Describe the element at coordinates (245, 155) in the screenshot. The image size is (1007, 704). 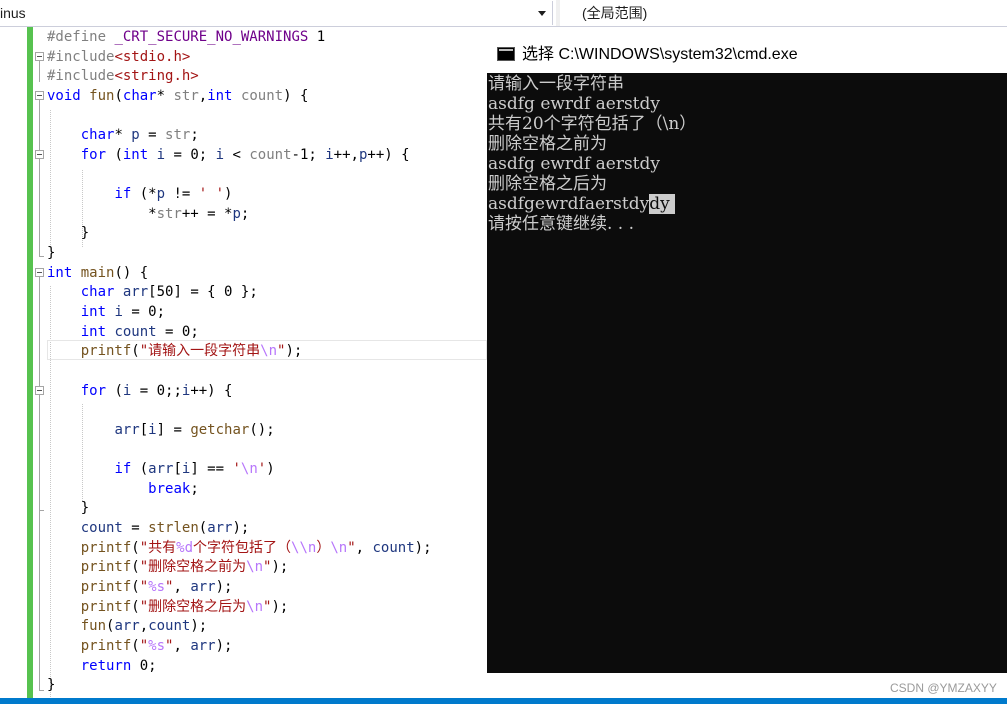
I see `code-line: for (int i = 0; i < count-1; i++,p++) {` at that location.